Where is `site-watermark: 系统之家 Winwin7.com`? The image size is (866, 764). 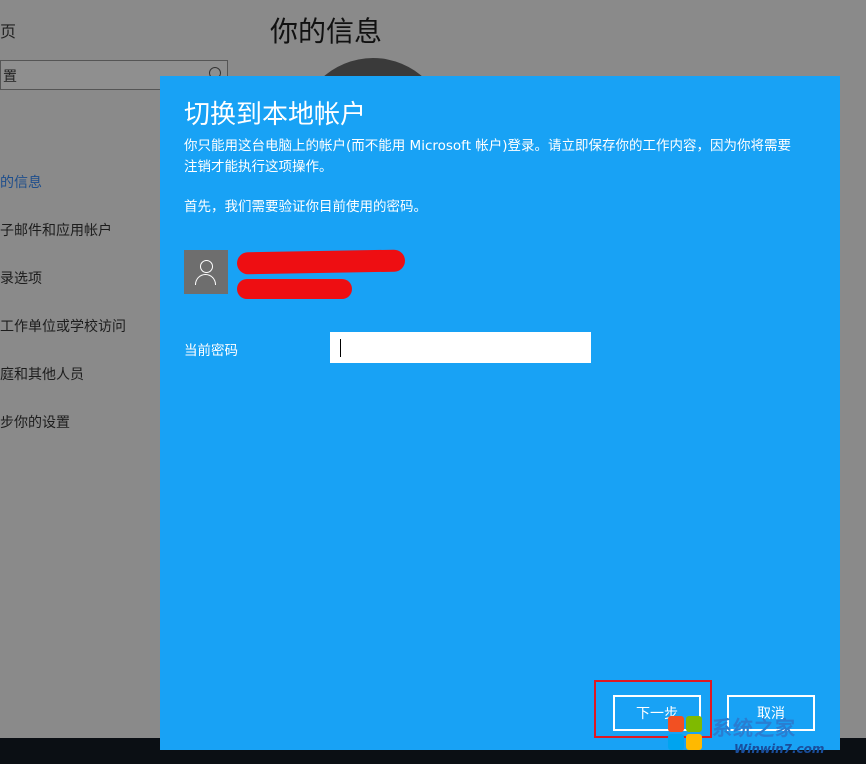
site-watermark: 系统之家 Winwin7.com is located at coordinates (767, 738).